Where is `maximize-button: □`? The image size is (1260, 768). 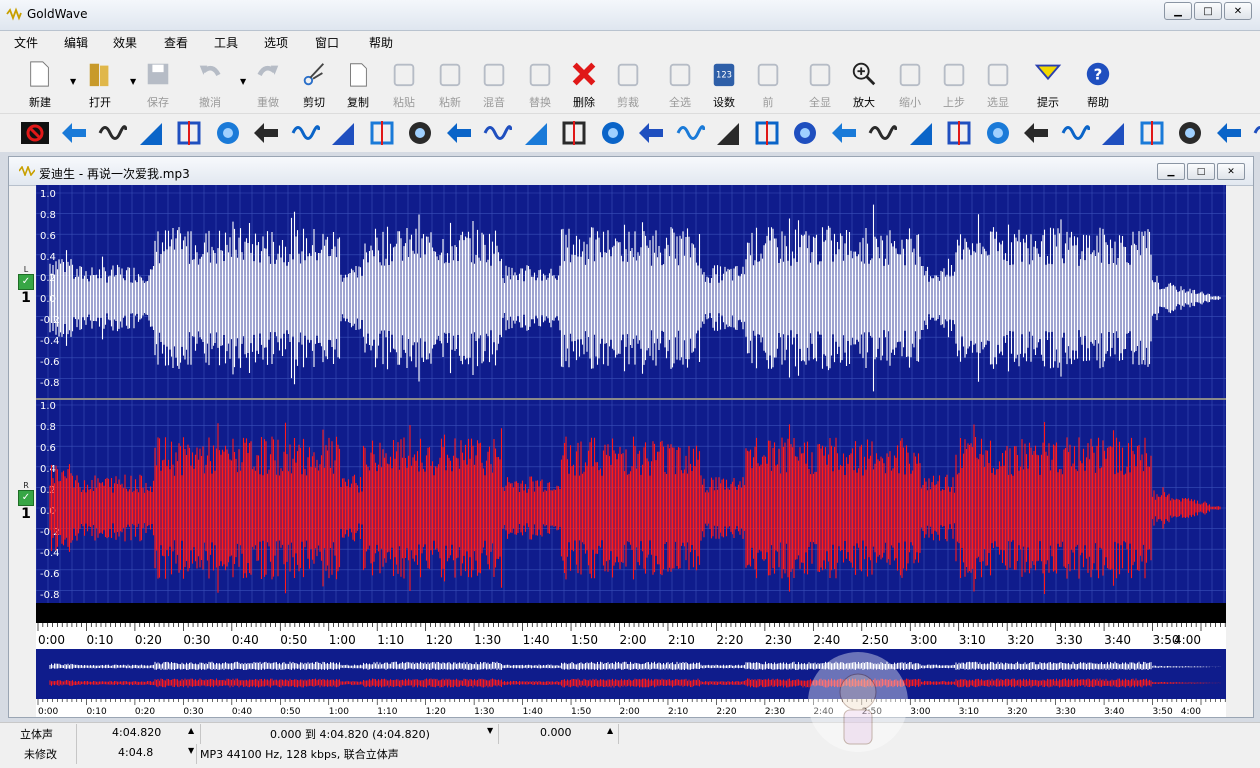
maximize-button: □ is located at coordinates (1208, 11).